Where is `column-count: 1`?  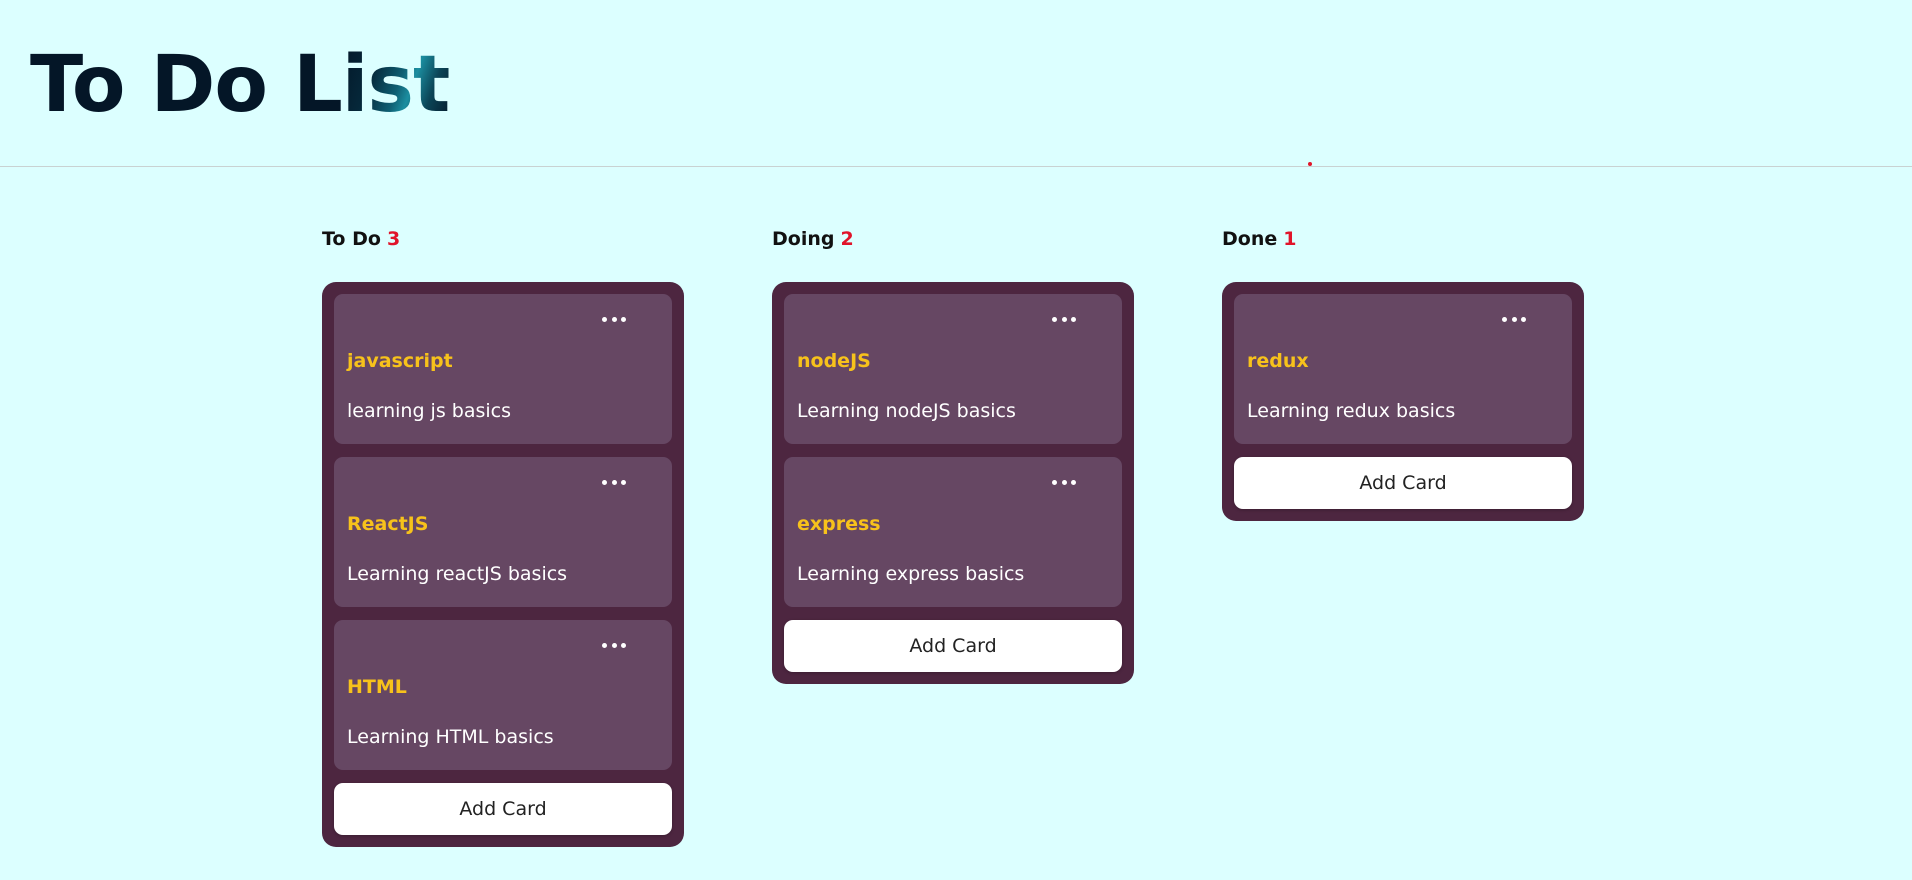 column-count: 1 is located at coordinates (1290, 239).